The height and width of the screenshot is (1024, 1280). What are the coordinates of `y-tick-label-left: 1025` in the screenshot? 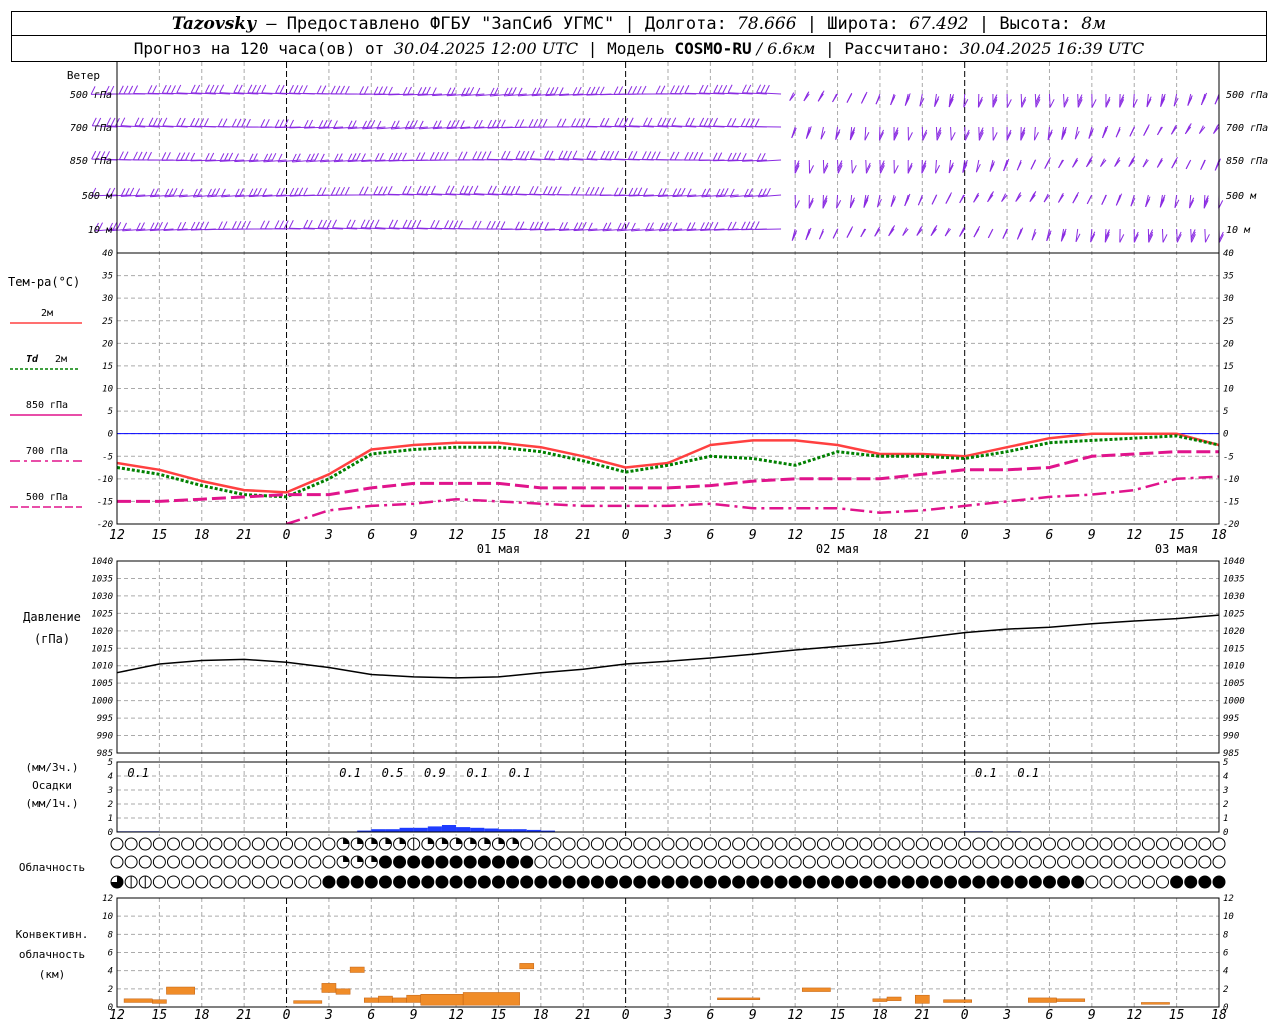 It's located at (102, 614).